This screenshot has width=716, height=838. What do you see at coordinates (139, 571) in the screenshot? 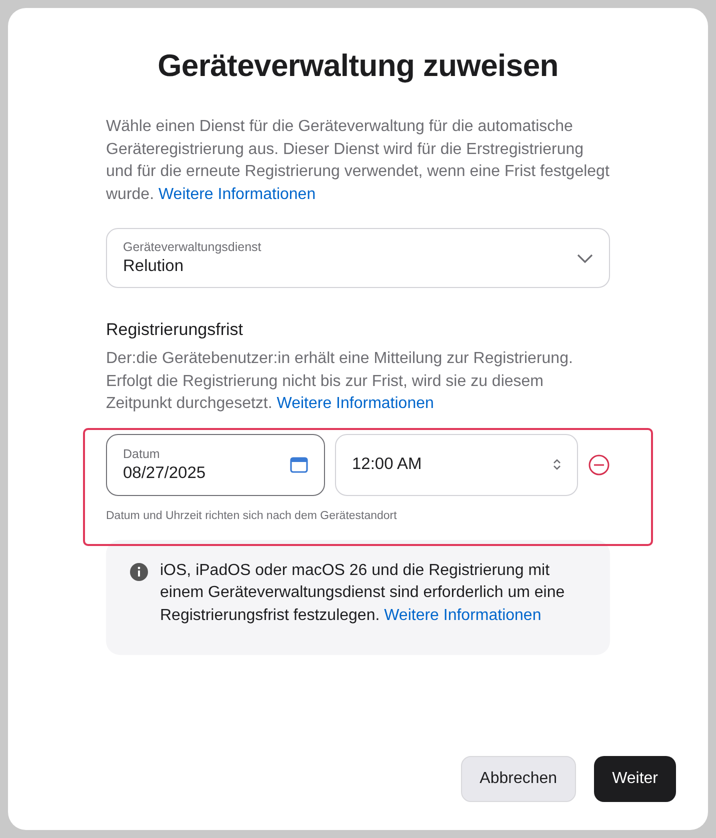
I see `info-icon` at bounding box center [139, 571].